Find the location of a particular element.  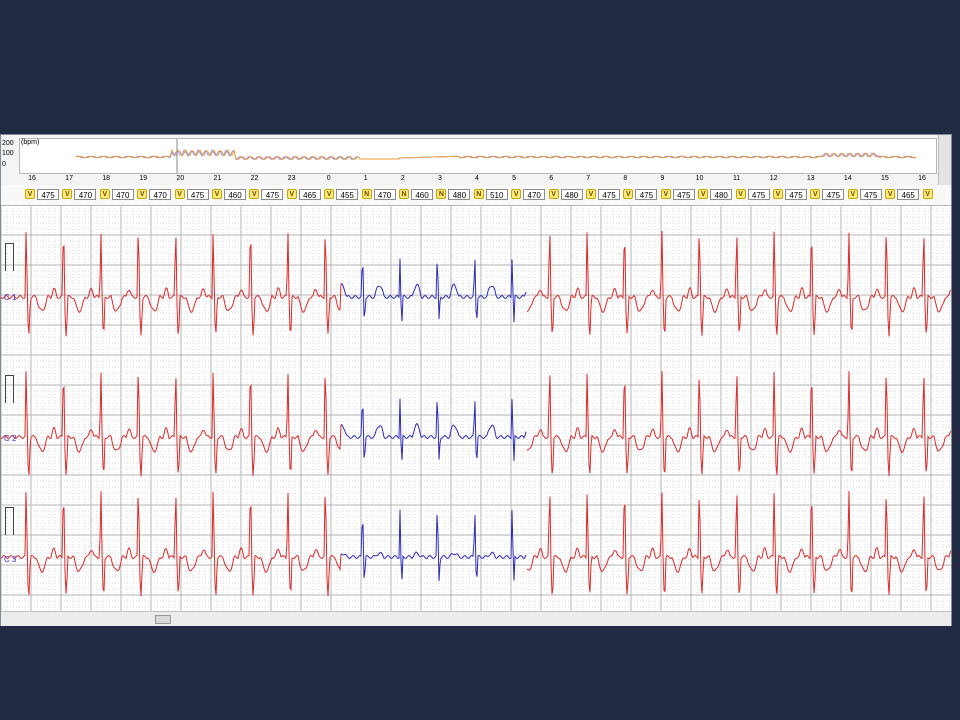

trend-scrollbar is located at coordinates (944, 160).